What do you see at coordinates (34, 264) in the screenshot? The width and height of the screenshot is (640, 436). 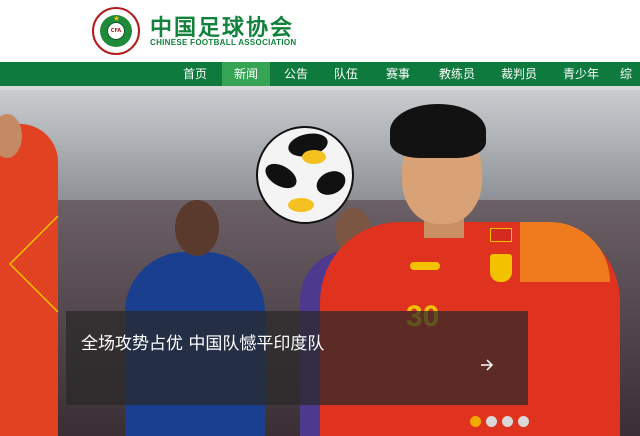 I see `prev-arrow-icon` at bounding box center [34, 264].